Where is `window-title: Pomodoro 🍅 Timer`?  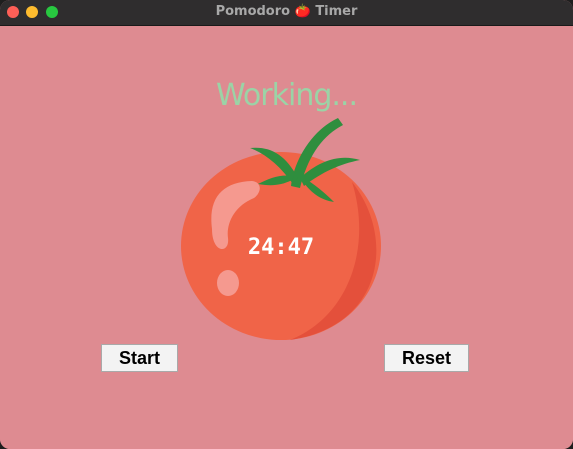
window-title: Pomodoro 🍅 Timer is located at coordinates (286, 11).